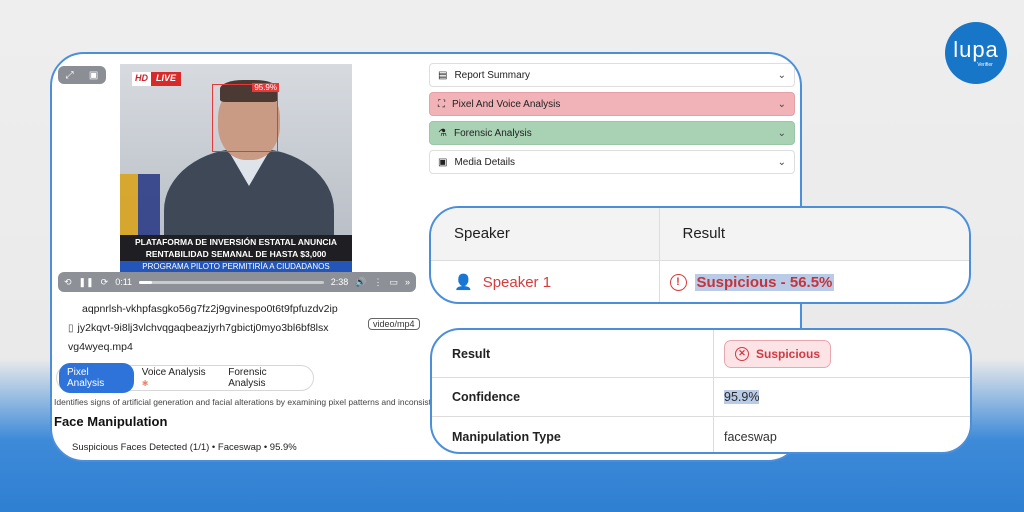  I want to click on logo-brand: lupa, so click(976, 49).